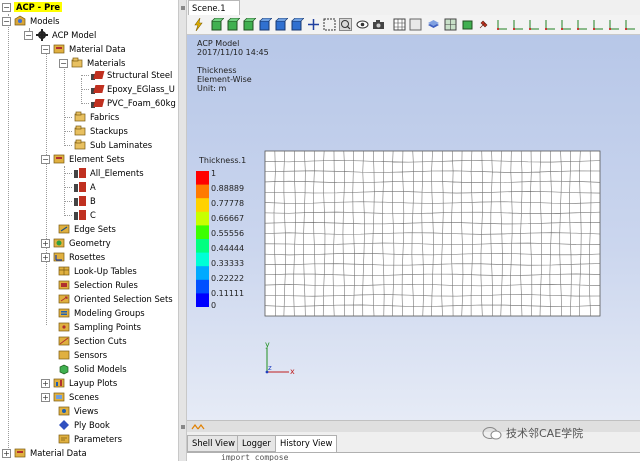  What do you see at coordinates (213, 443) in the screenshot?
I see `tab-shell-view: Shell View` at bounding box center [213, 443].